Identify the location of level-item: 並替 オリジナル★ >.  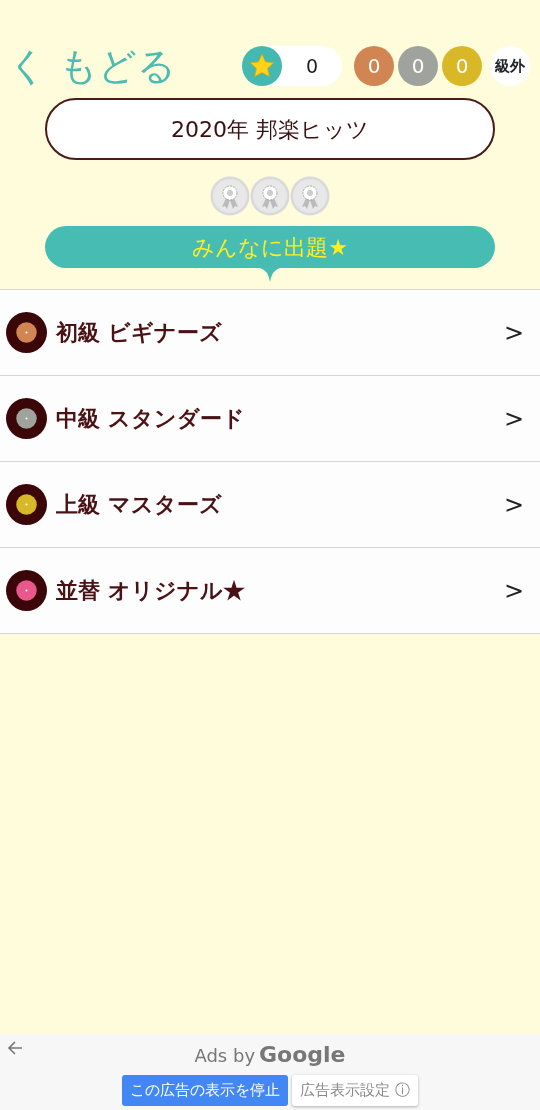
(270, 591).